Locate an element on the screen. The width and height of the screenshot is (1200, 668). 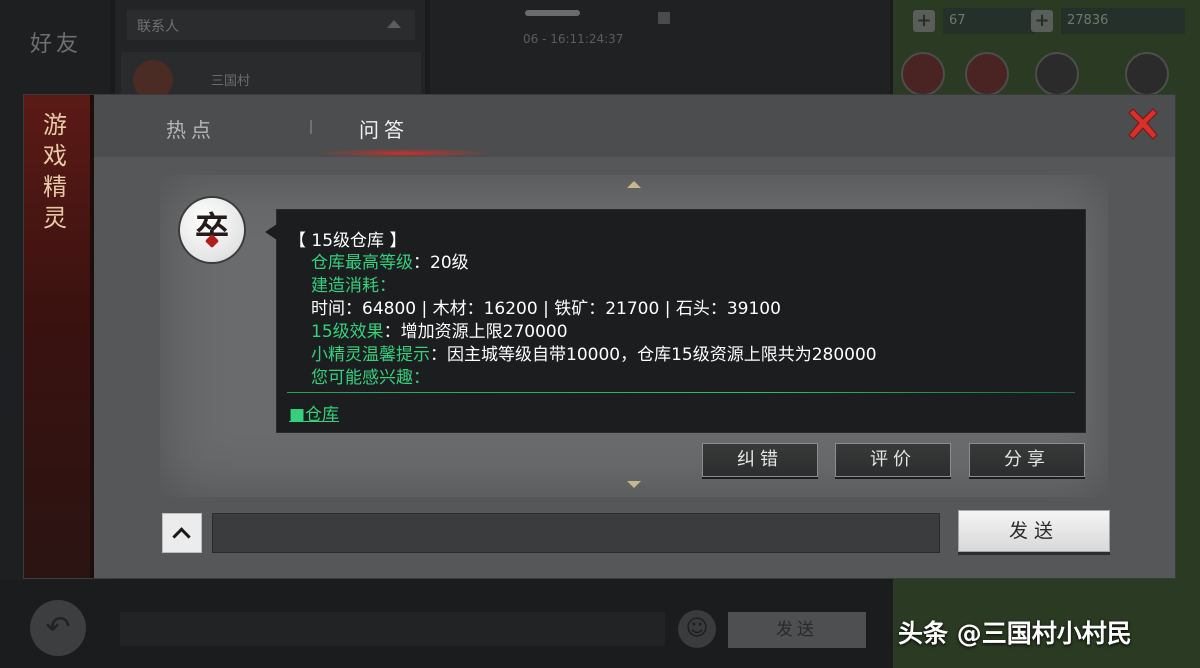
rate-button: 评价 is located at coordinates (893, 460).